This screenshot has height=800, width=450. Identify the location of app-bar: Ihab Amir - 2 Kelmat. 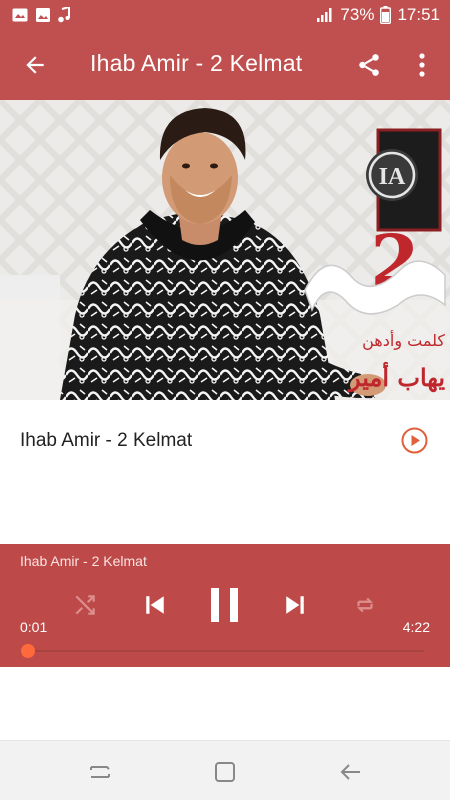
(225, 65).